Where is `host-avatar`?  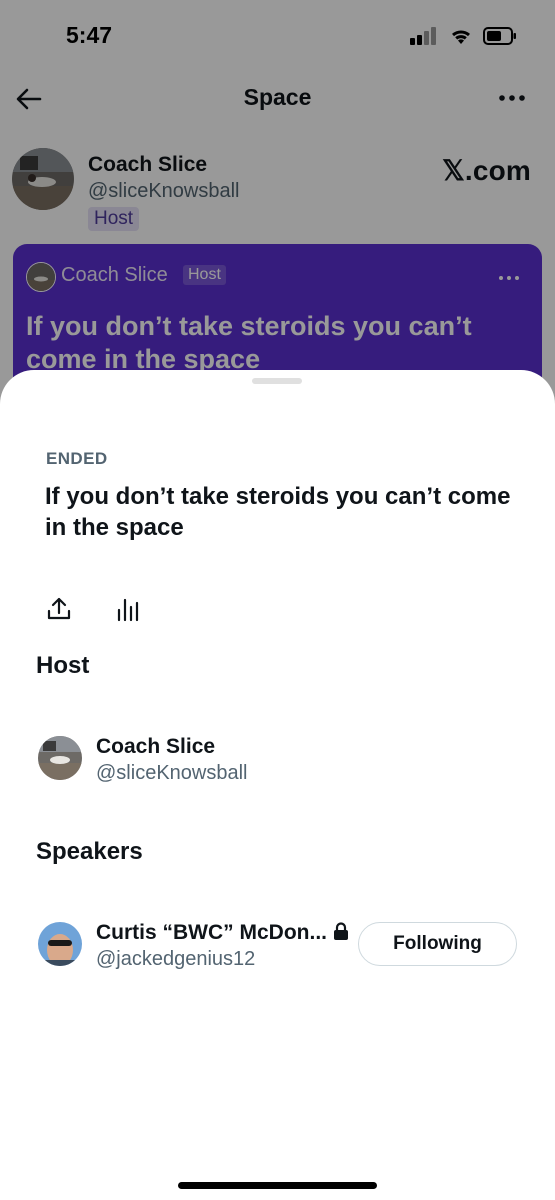 host-avatar is located at coordinates (43, 179).